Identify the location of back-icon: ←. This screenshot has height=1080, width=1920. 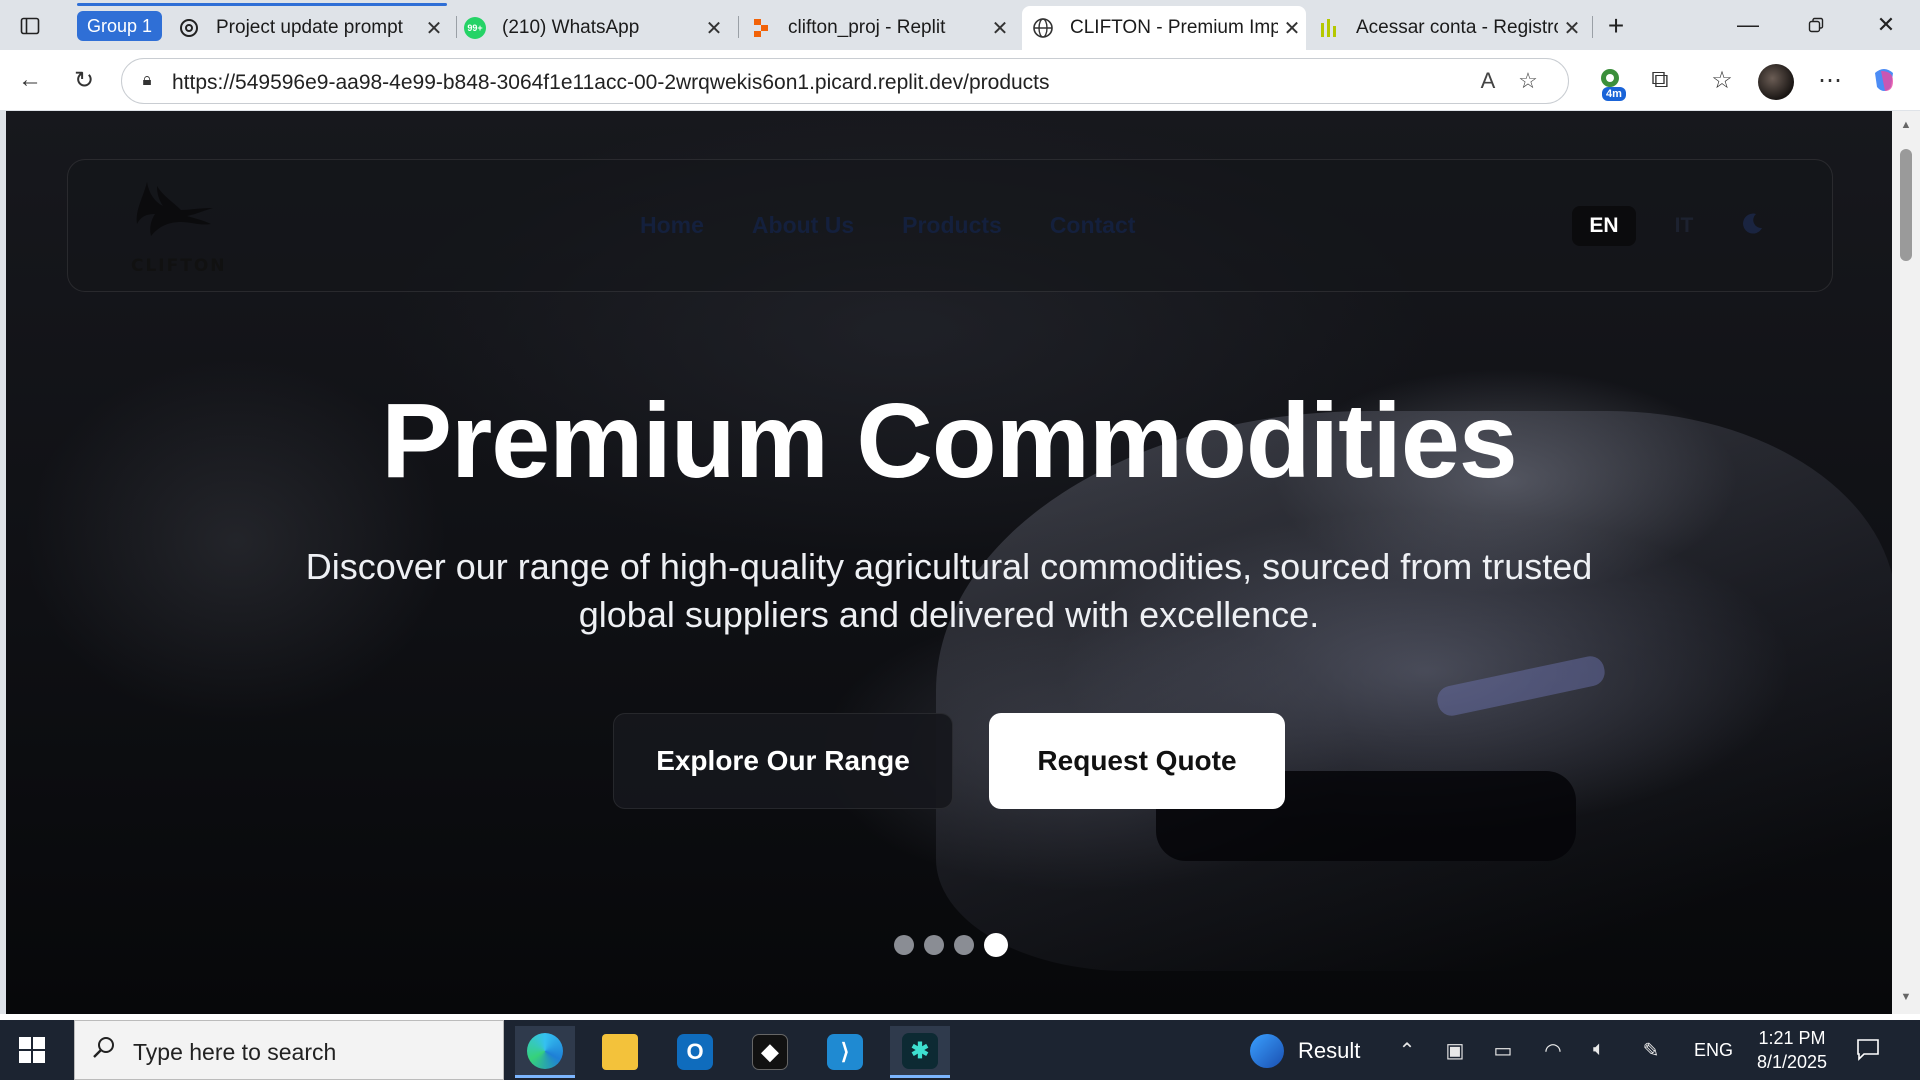
(30, 80).